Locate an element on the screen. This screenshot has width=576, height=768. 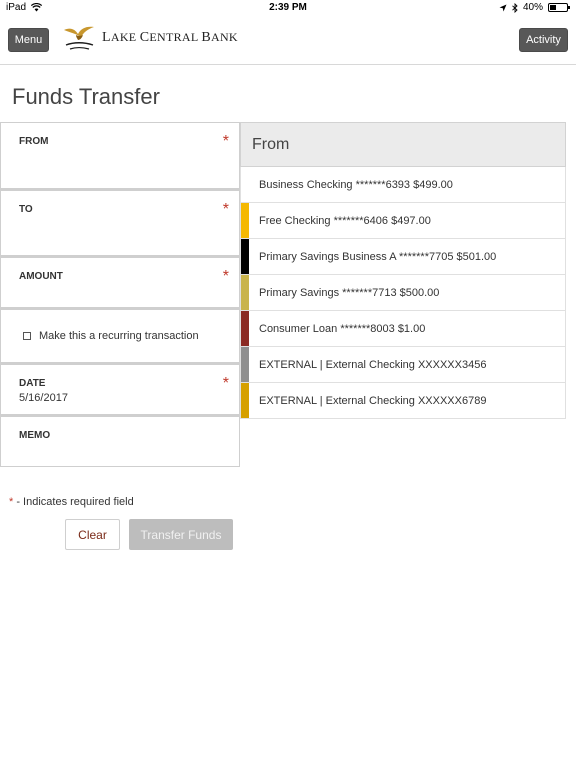
menu-button: Menu is located at coordinates (28, 40).